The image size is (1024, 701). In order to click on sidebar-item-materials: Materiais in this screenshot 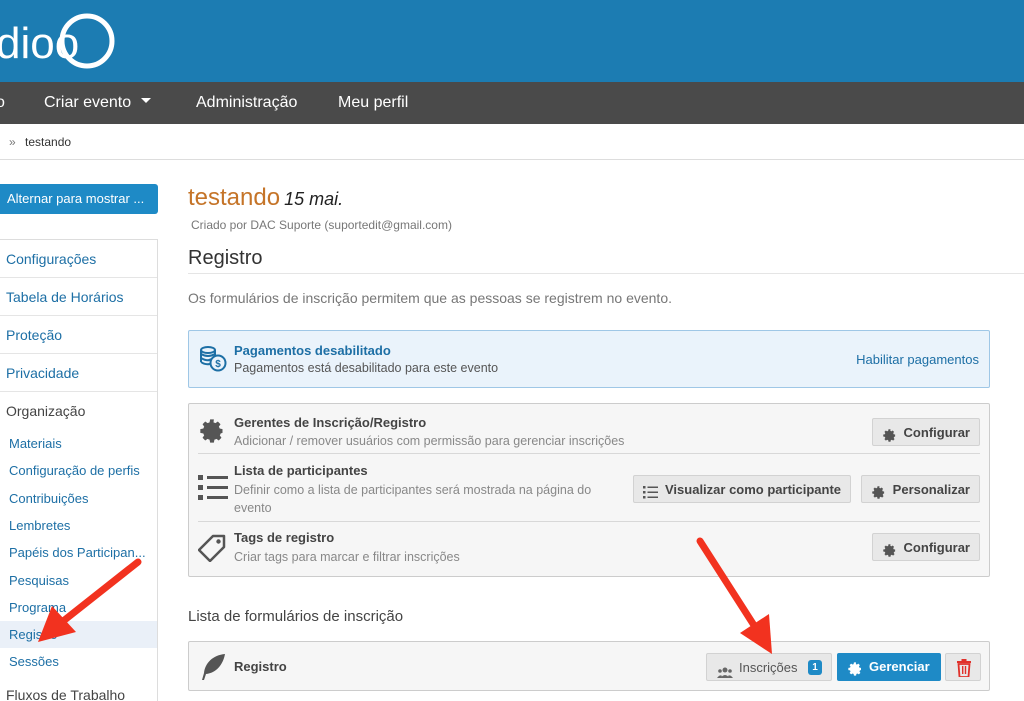, I will do `click(78, 443)`.